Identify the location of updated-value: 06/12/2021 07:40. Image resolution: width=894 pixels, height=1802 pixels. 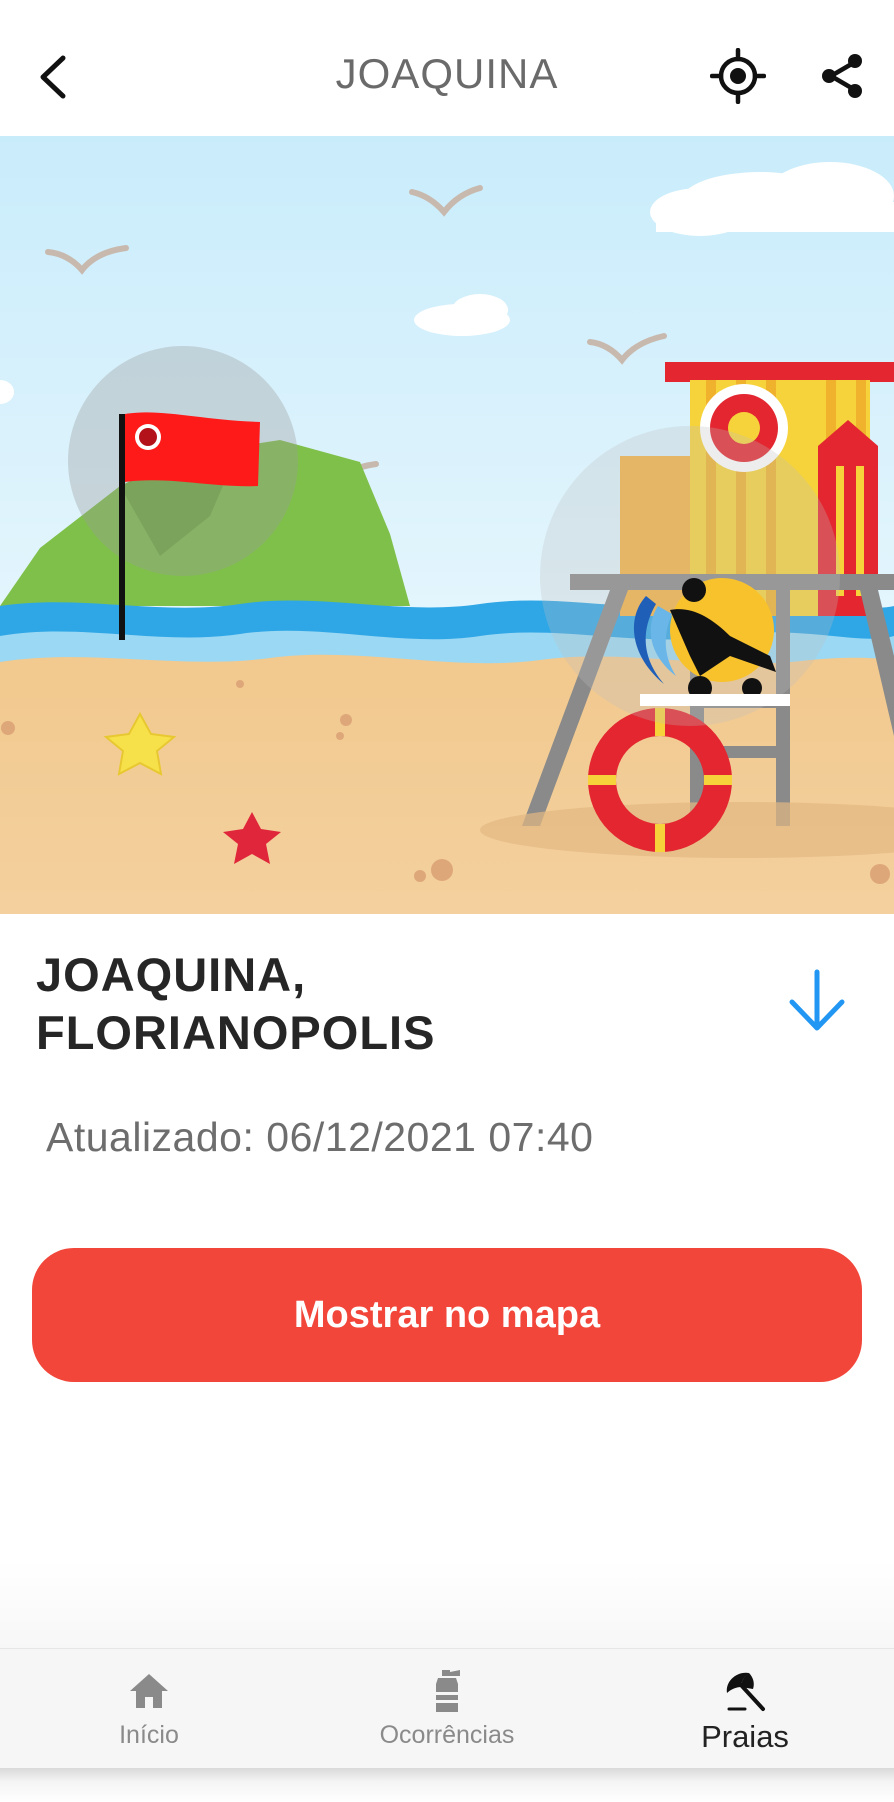
(430, 1137).